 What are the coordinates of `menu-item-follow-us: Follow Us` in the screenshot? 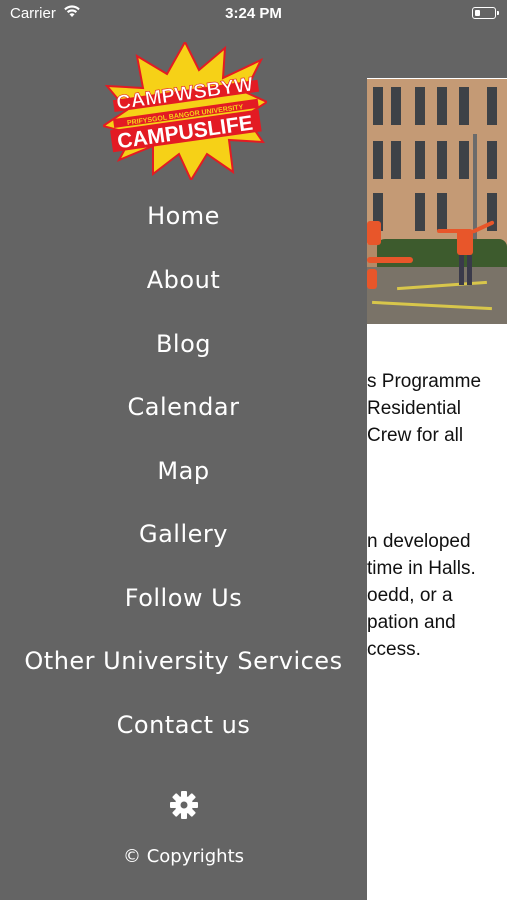 It's located at (183, 598).